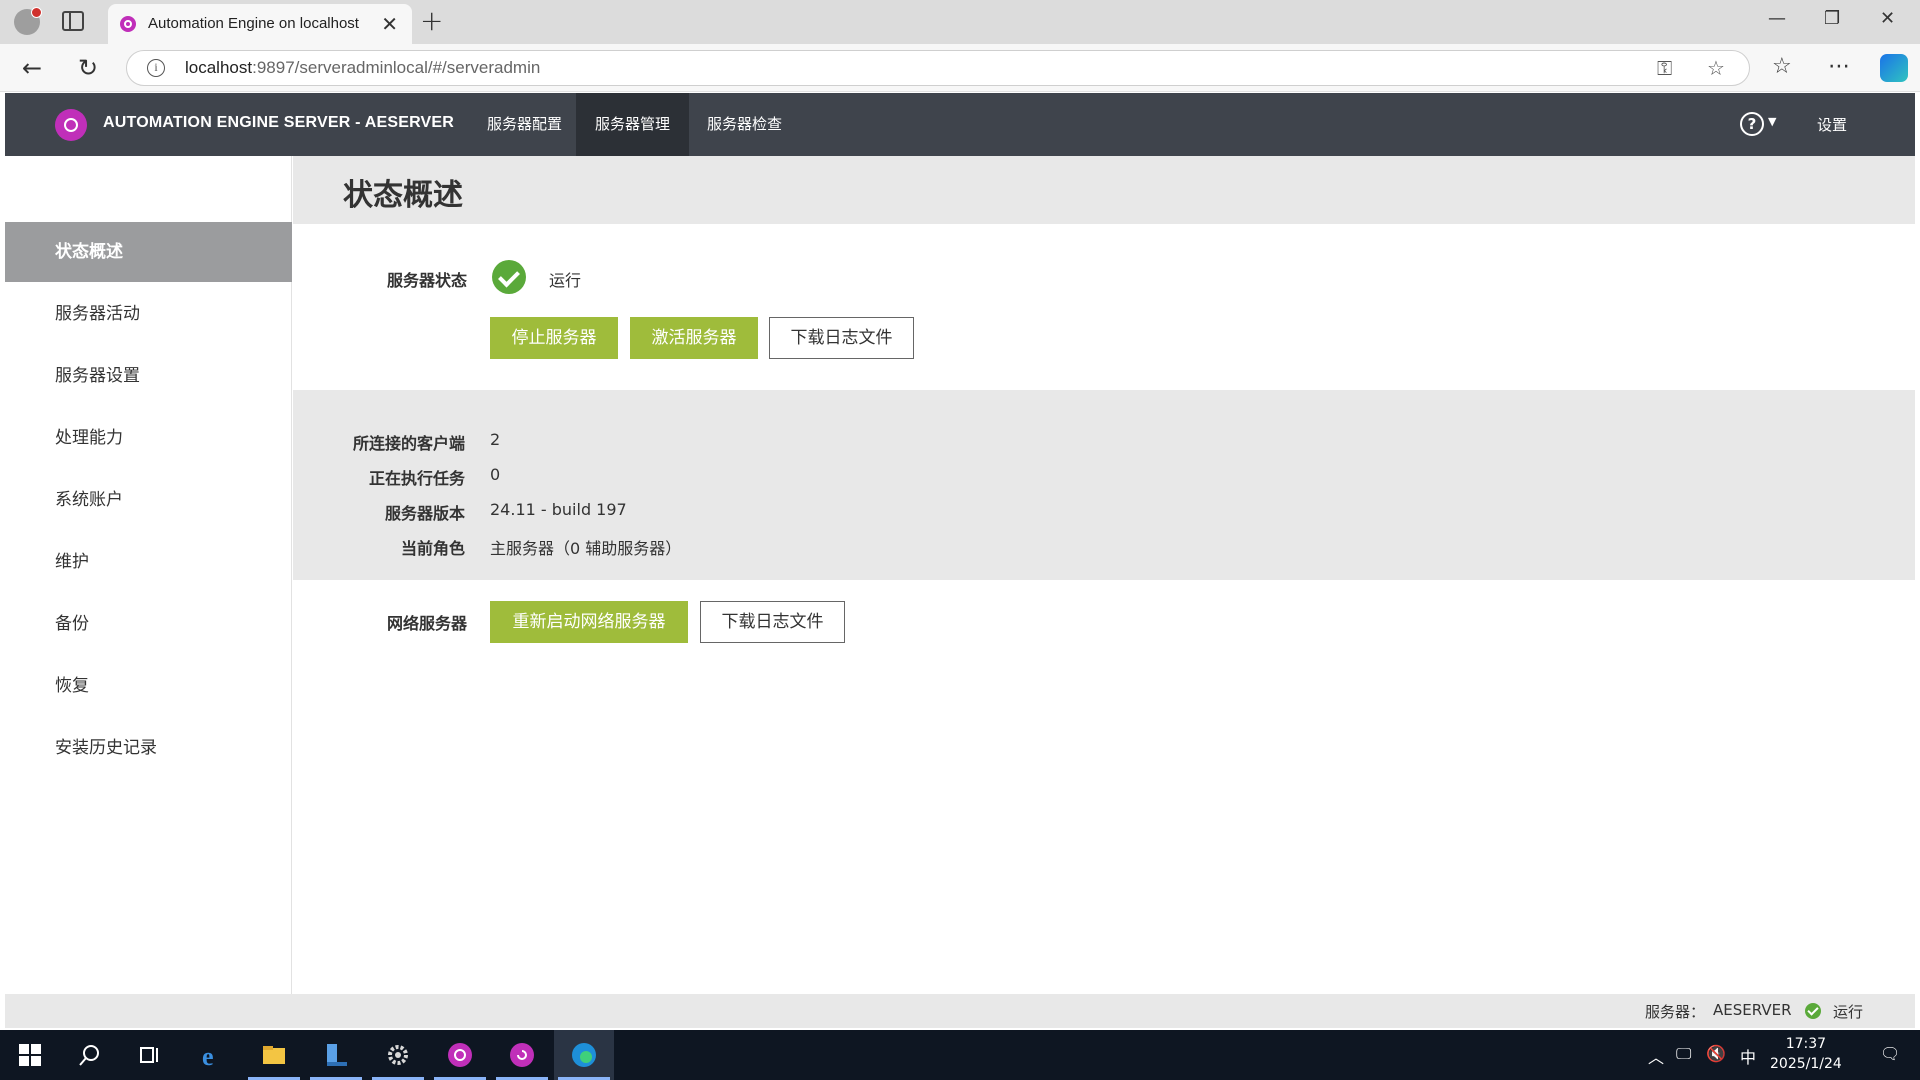 The image size is (1920, 1080). Describe the element at coordinates (426, 623) in the screenshot. I see `web-server-label: 网络服务器` at that location.